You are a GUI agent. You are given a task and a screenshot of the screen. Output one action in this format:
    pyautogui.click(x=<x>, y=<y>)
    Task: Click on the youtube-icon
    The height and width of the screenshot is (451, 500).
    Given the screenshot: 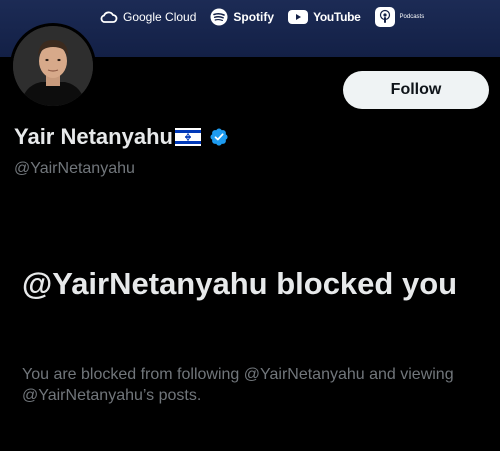 What is the action you would take?
    pyautogui.click(x=298, y=17)
    